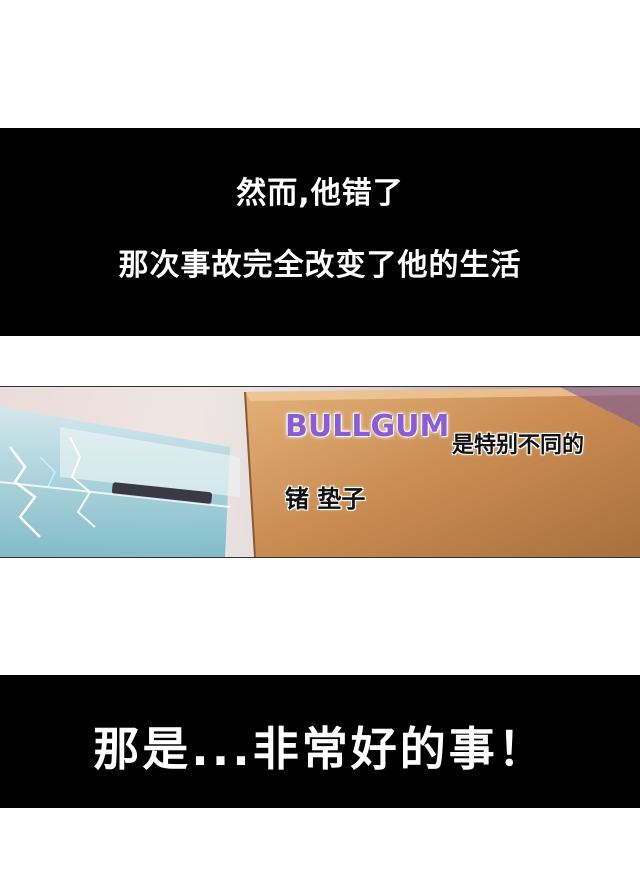 The width and height of the screenshot is (640, 870). Describe the element at coordinates (320, 265) in the screenshot. I see `caption-line-2: 那次事故完全改变了他的生活` at that location.